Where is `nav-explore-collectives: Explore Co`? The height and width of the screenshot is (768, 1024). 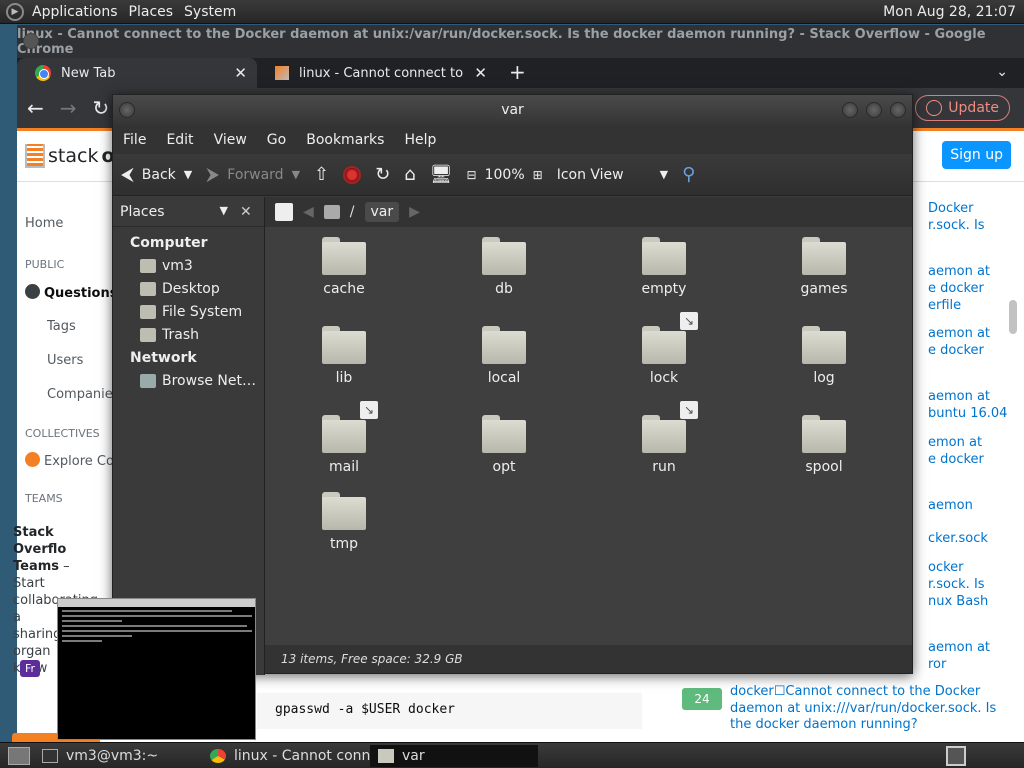
nav-explore-collectives: Explore Co is located at coordinates (69, 460).